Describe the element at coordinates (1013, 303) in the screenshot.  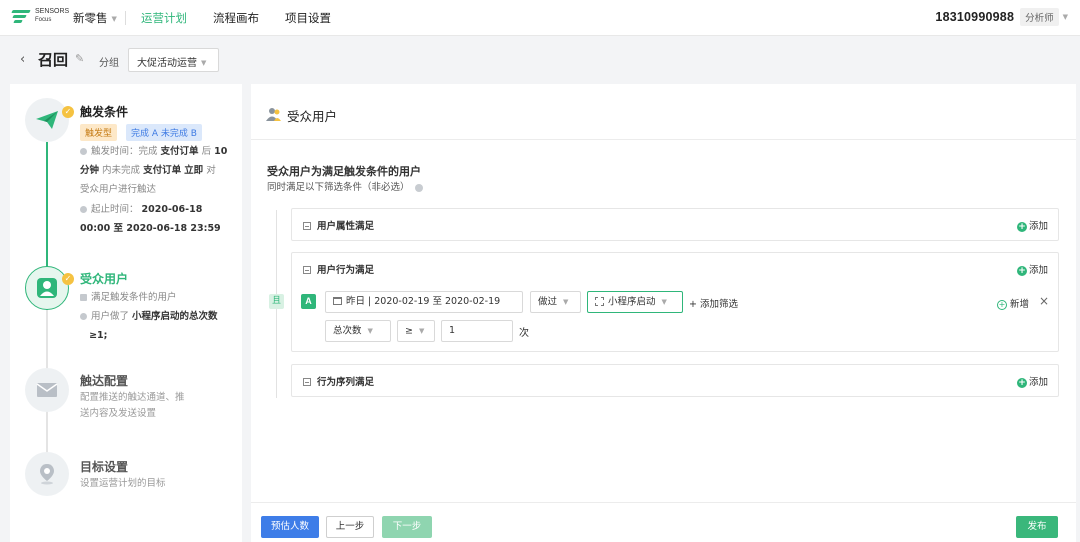
I see `add-new-rule-button: + 新增` at that location.